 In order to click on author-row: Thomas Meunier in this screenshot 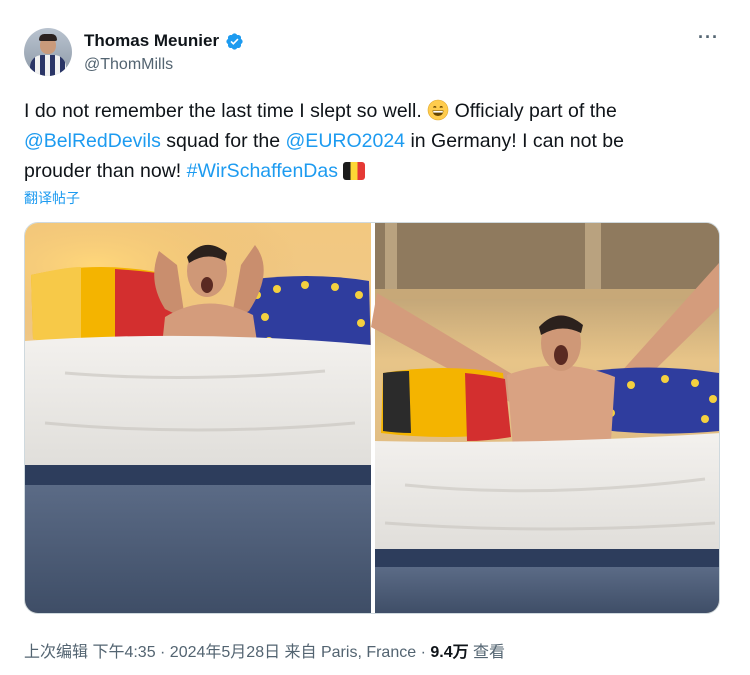, I will do `click(164, 41)`.